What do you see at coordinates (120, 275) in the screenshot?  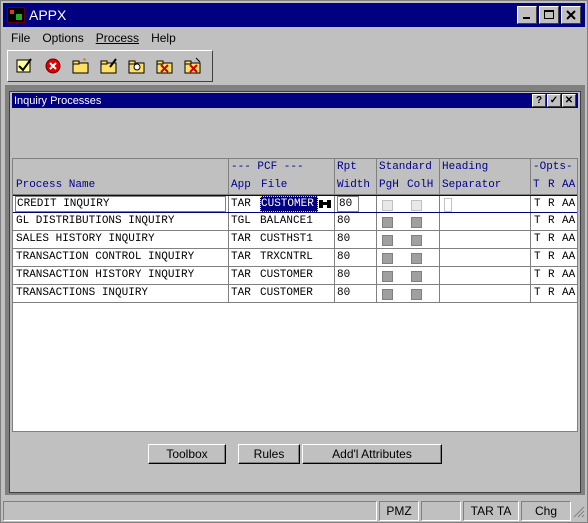 I see `process-name-cell: TRANSACTION HISTORY INQUIRY` at bounding box center [120, 275].